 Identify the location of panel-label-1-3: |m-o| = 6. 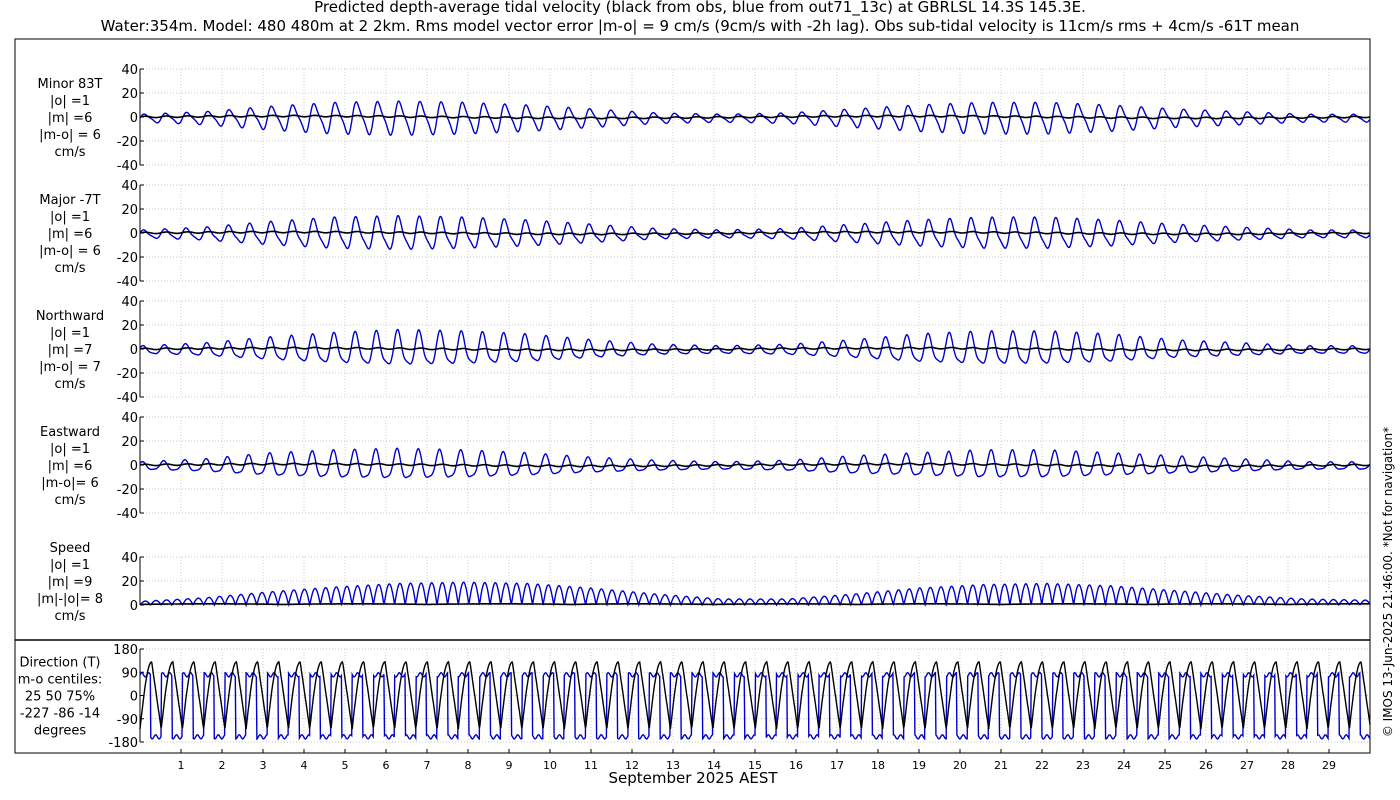
(70, 251).